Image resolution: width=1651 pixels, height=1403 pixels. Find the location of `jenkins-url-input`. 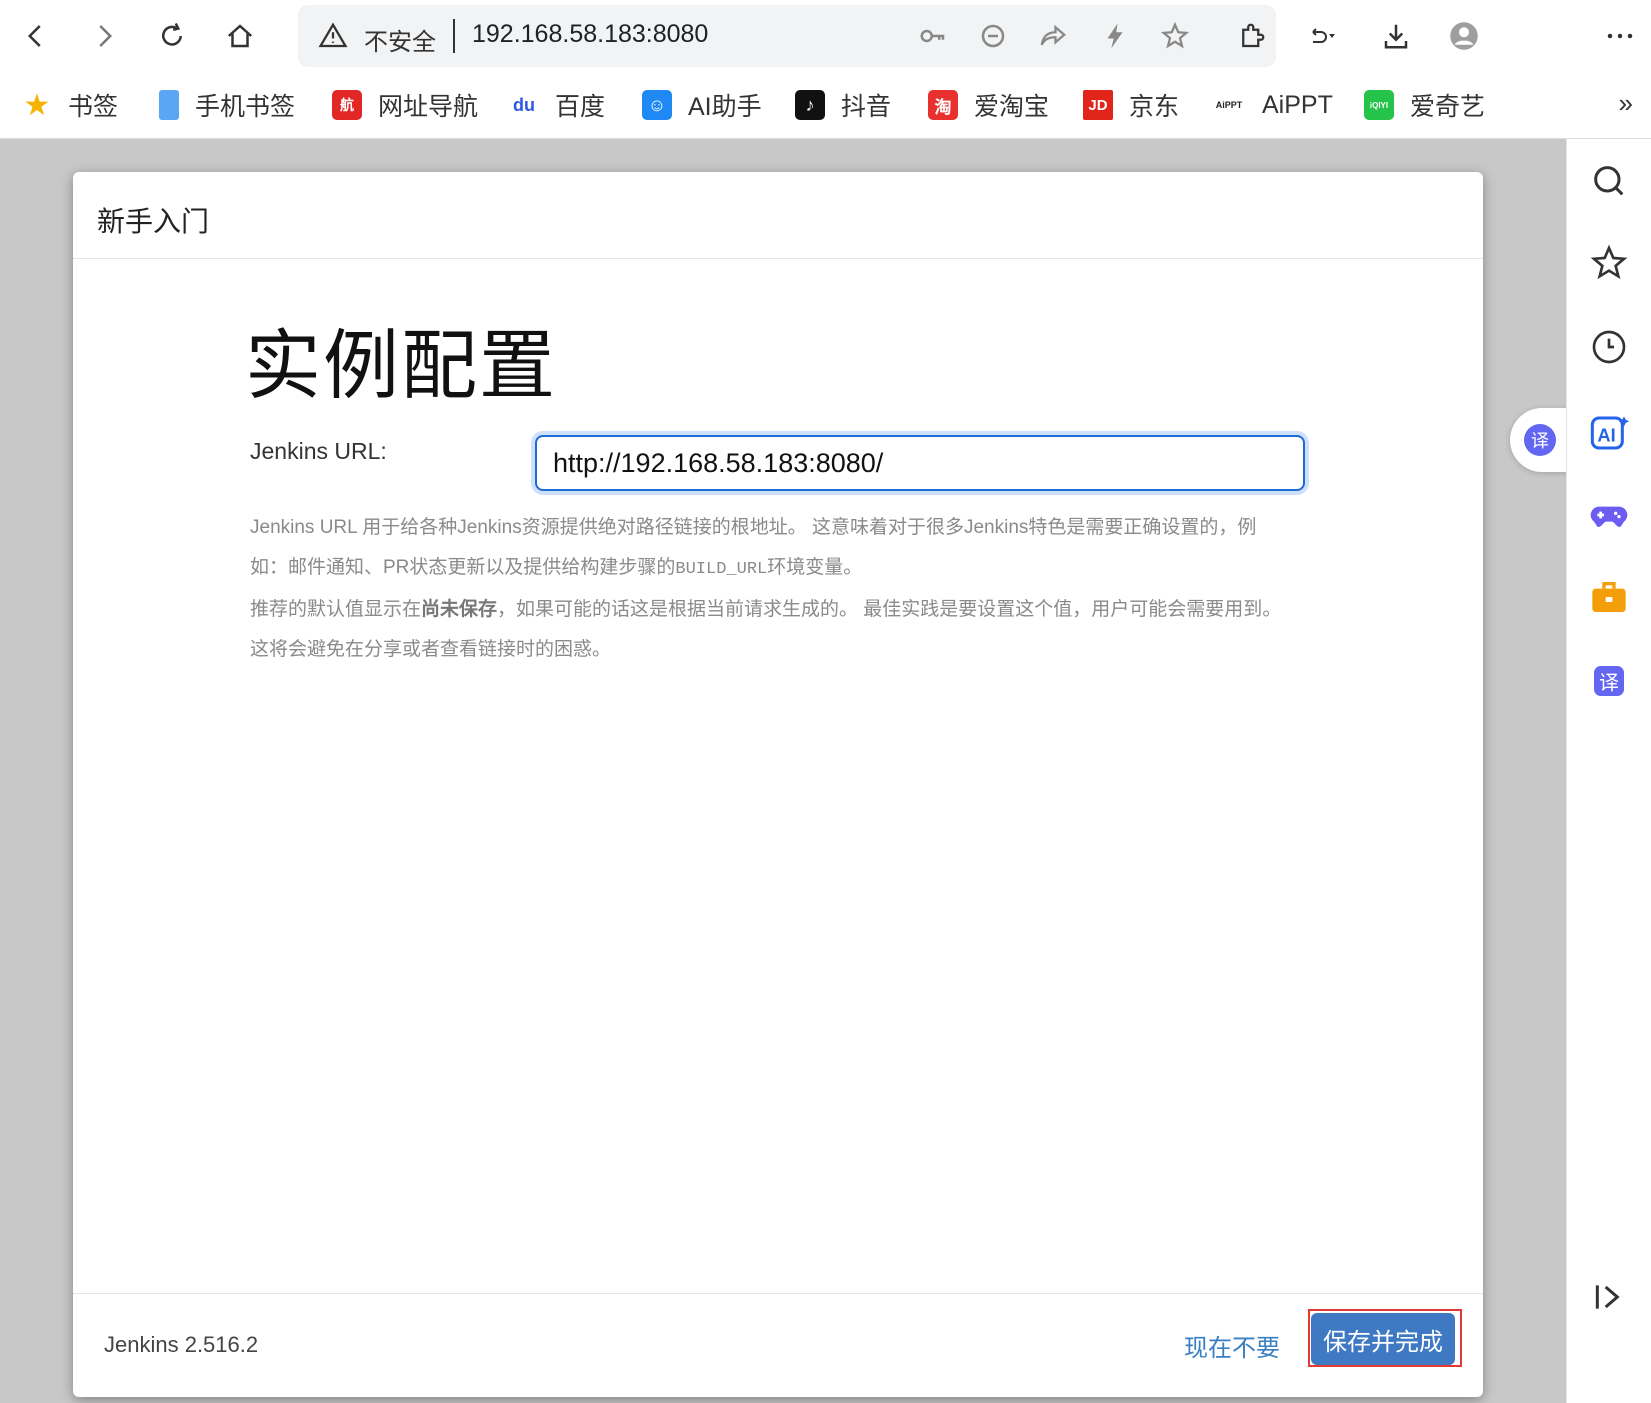

jenkins-url-input is located at coordinates (920, 463).